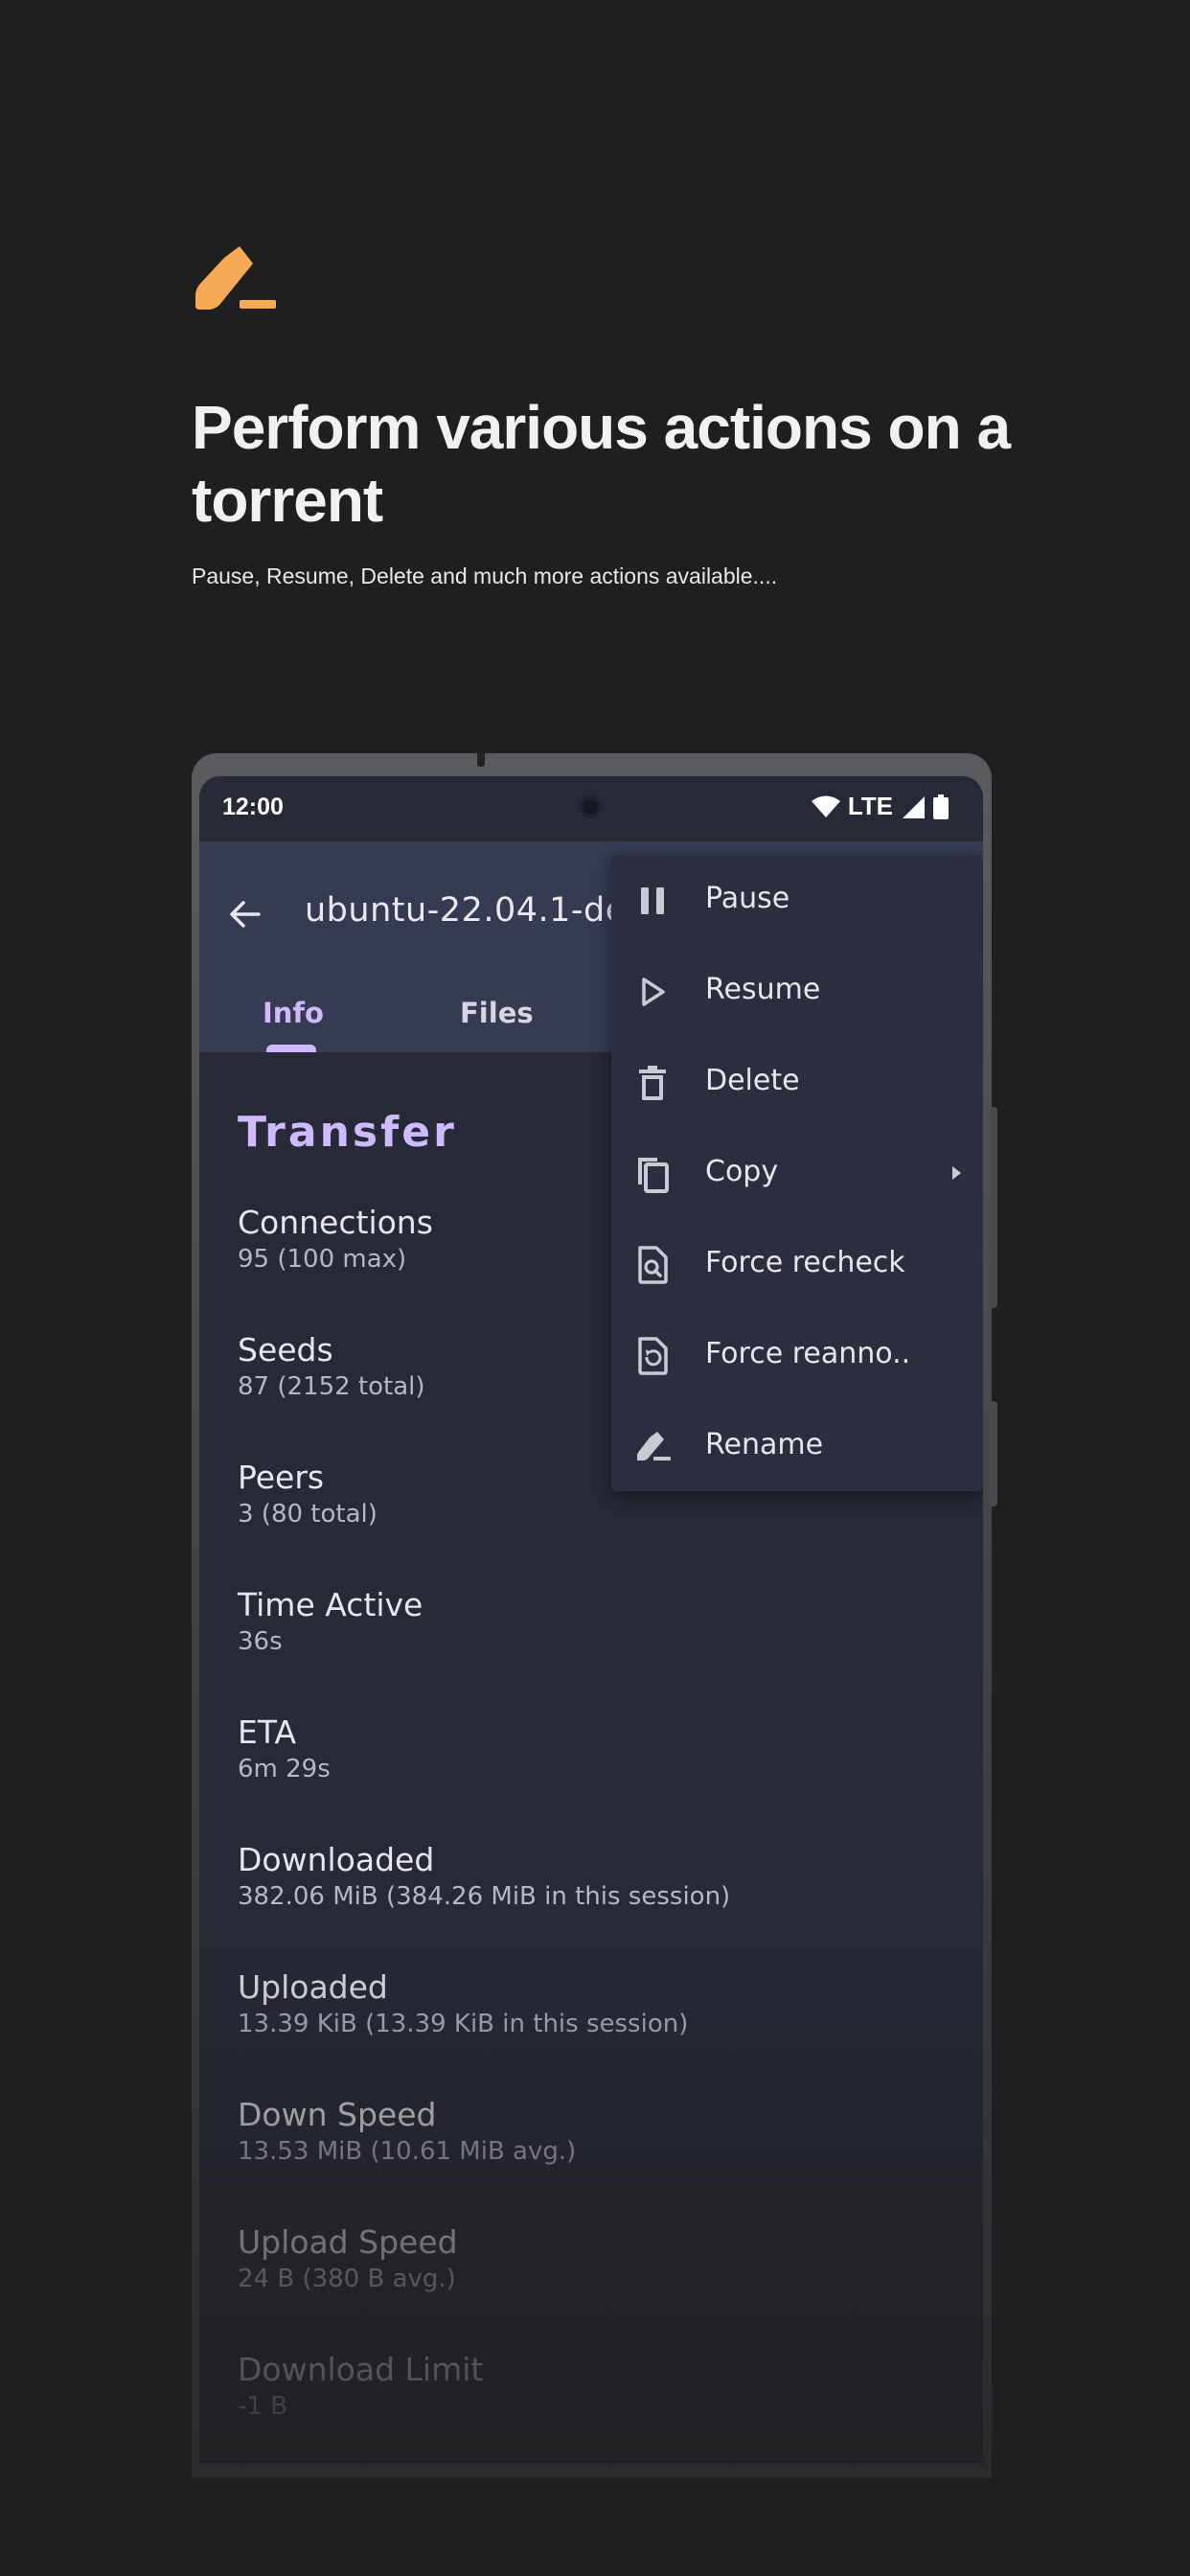  I want to click on menu-item-rename: Rename, so click(797, 1446).